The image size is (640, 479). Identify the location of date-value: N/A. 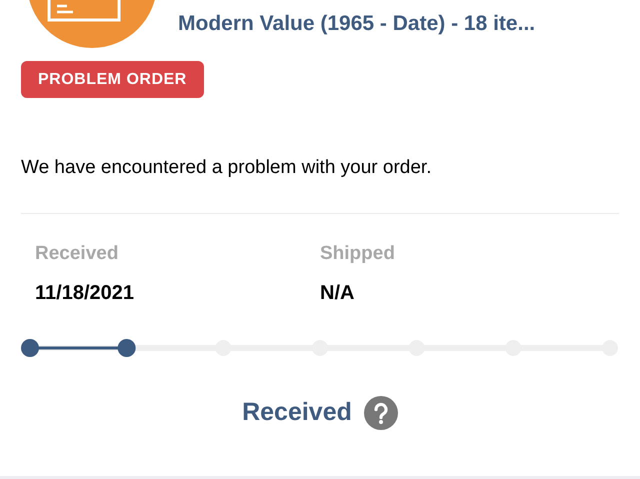
(338, 293).